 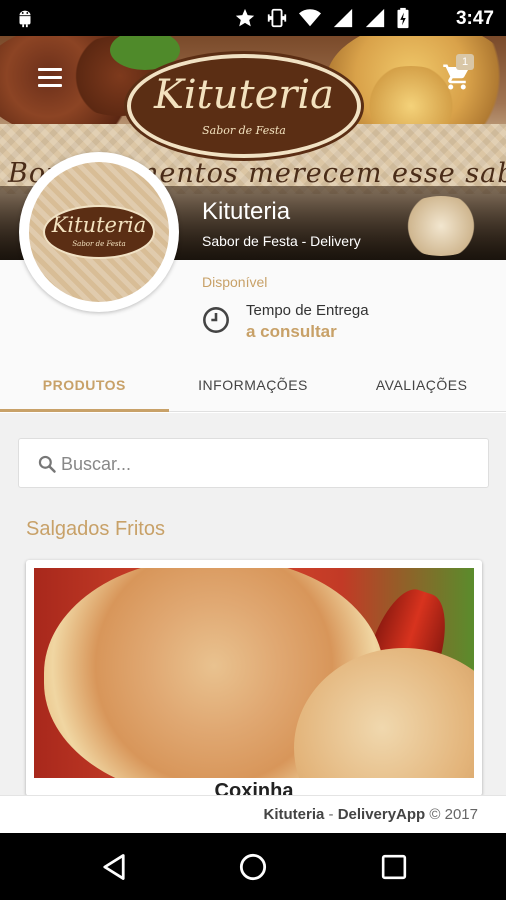 I want to click on star-icon, so click(x=245, y=17).